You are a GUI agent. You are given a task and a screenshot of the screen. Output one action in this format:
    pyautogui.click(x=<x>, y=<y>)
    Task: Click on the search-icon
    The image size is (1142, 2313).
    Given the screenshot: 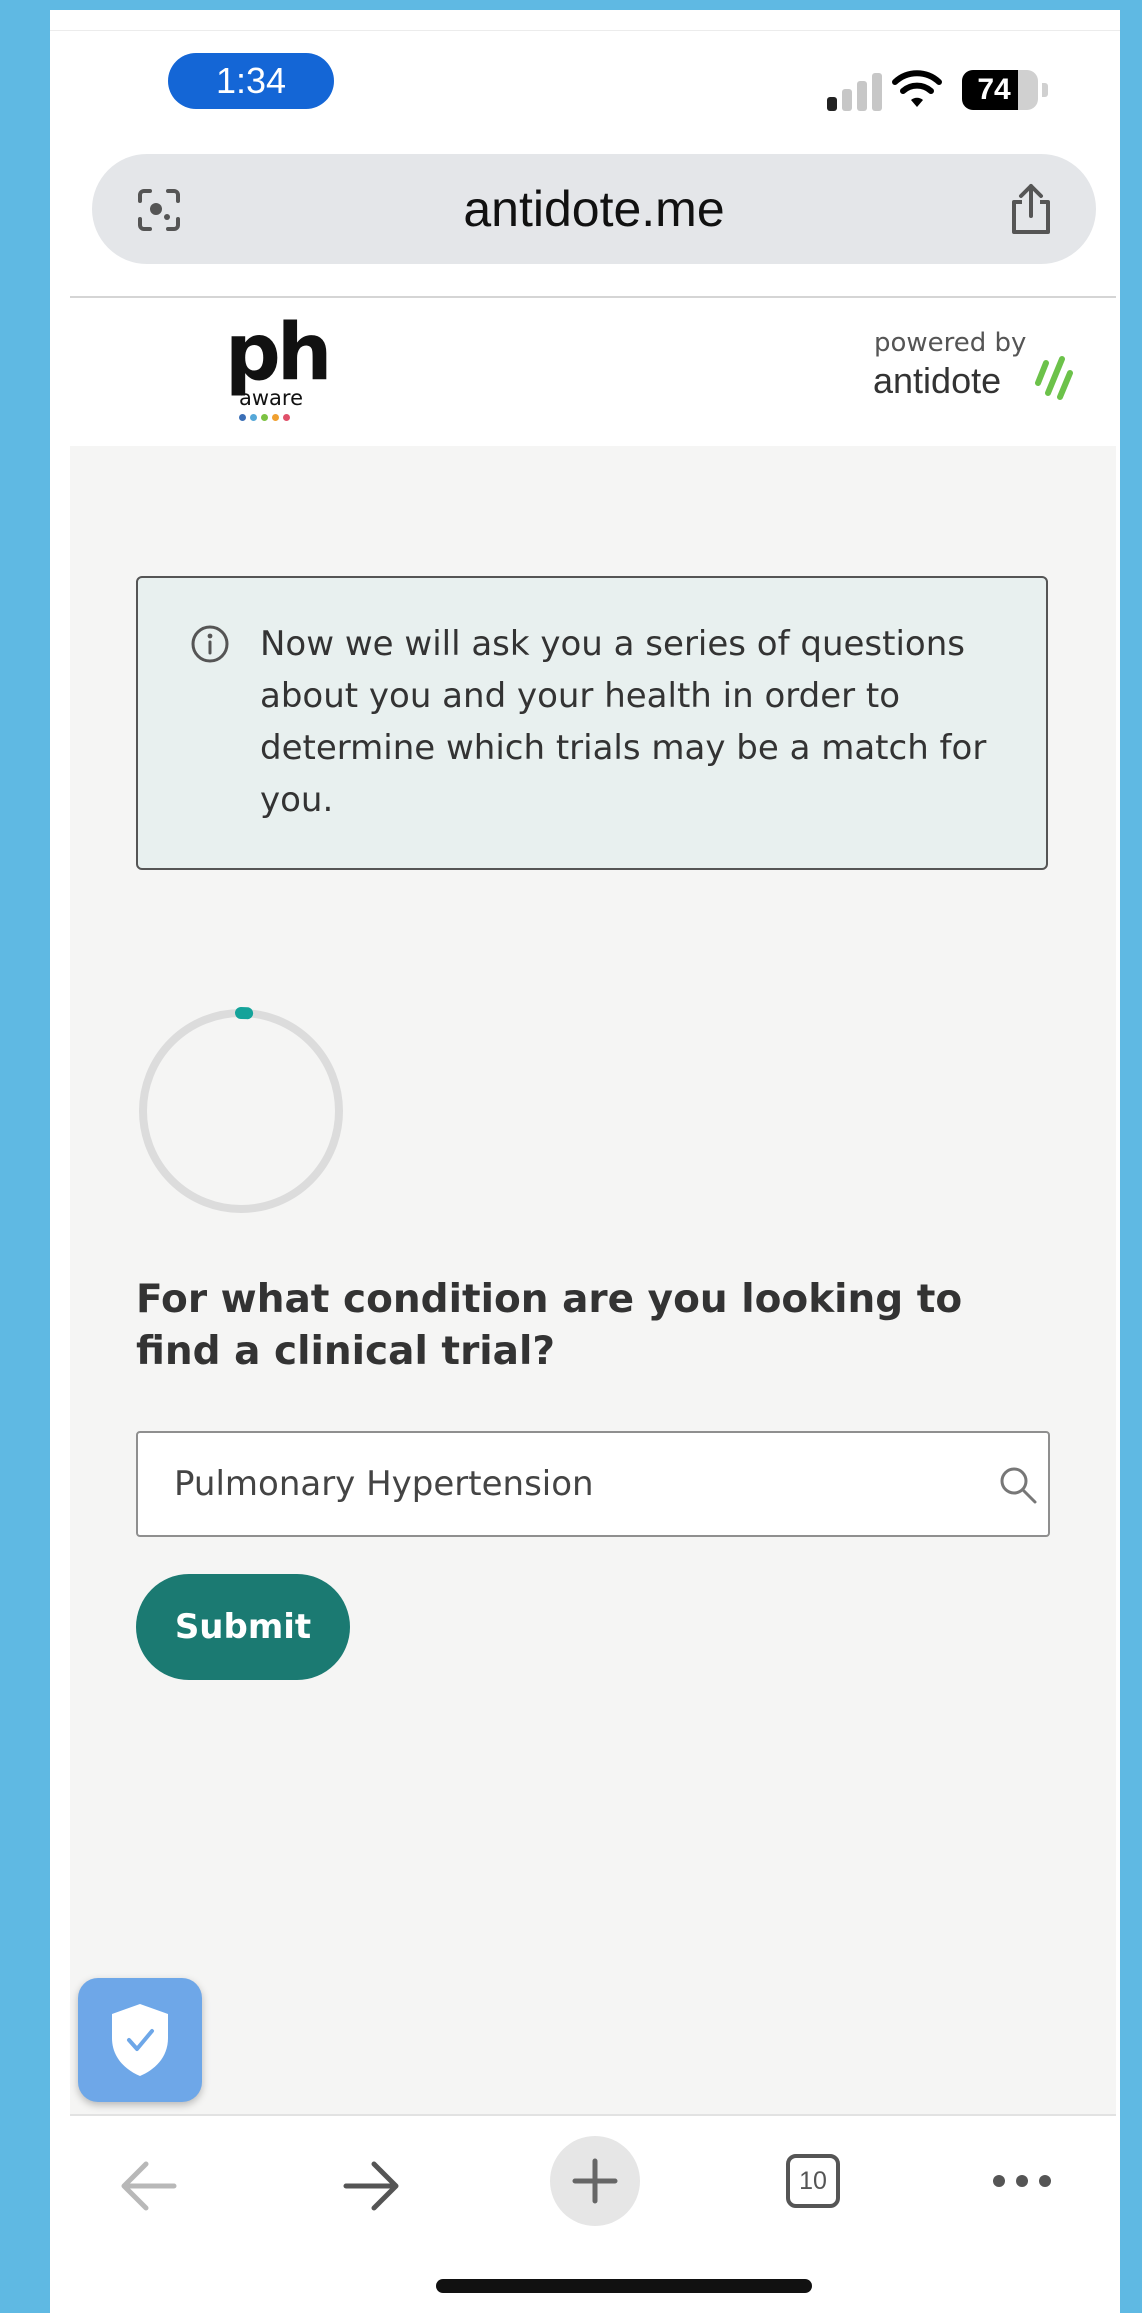 What is the action you would take?
    pyautogui.click(x=1018, y=1485)
    